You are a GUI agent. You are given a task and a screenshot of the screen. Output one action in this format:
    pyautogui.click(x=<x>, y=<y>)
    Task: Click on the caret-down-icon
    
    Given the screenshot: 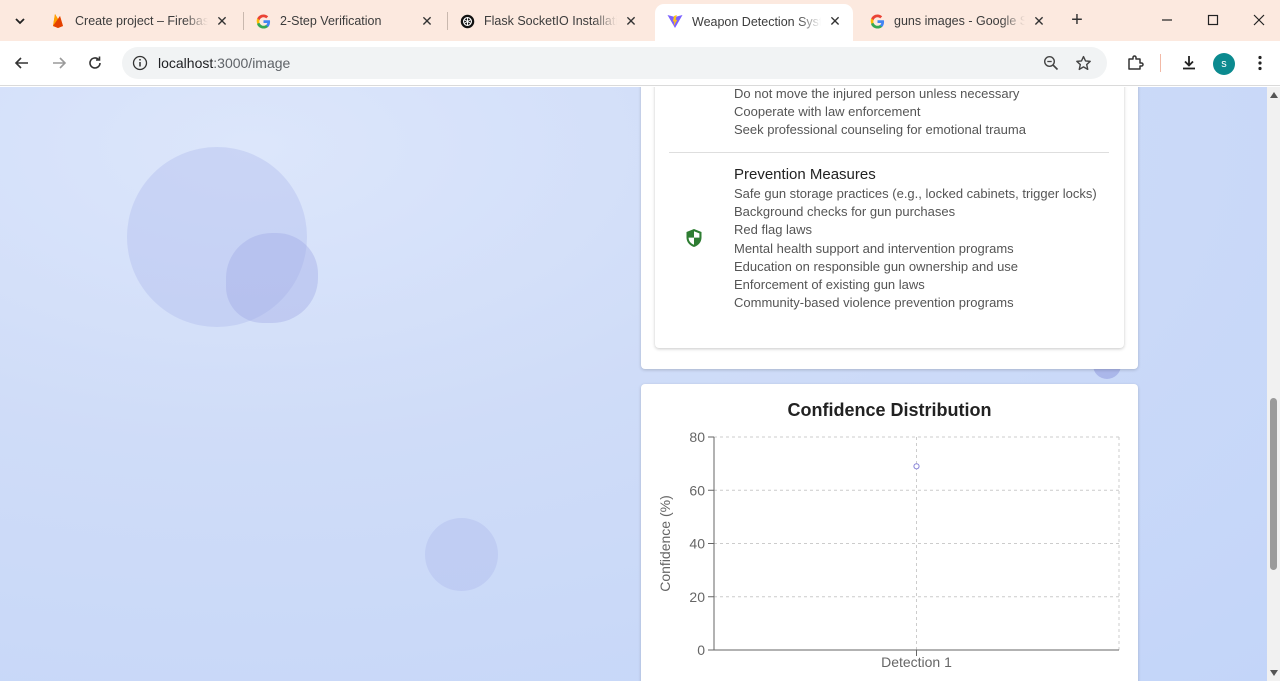 What is the action you would take?
    pyautogui.click(x=1273, y=673)
    